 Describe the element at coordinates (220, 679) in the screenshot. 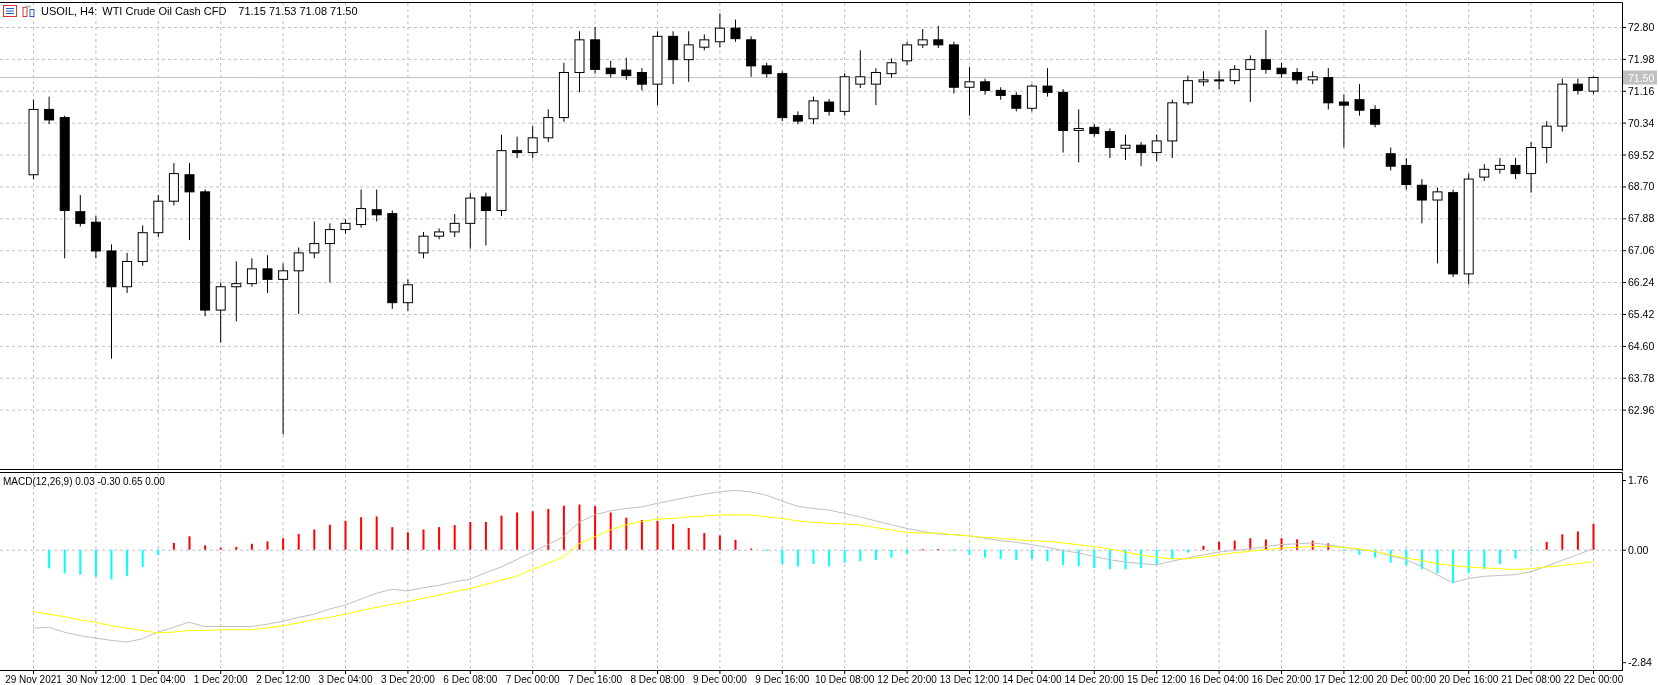

I see `time-axis-label: 1 Dec 20:00` at that location.